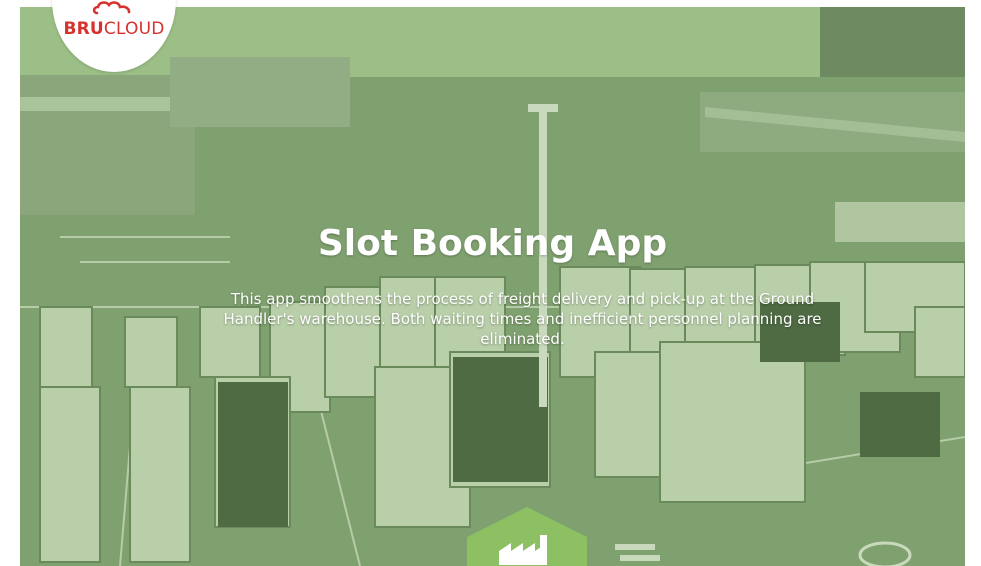 The image size is (981, 566). Describe the element at coordinates (527, 536) in the screenshot. I see `factory-icon` at that location.